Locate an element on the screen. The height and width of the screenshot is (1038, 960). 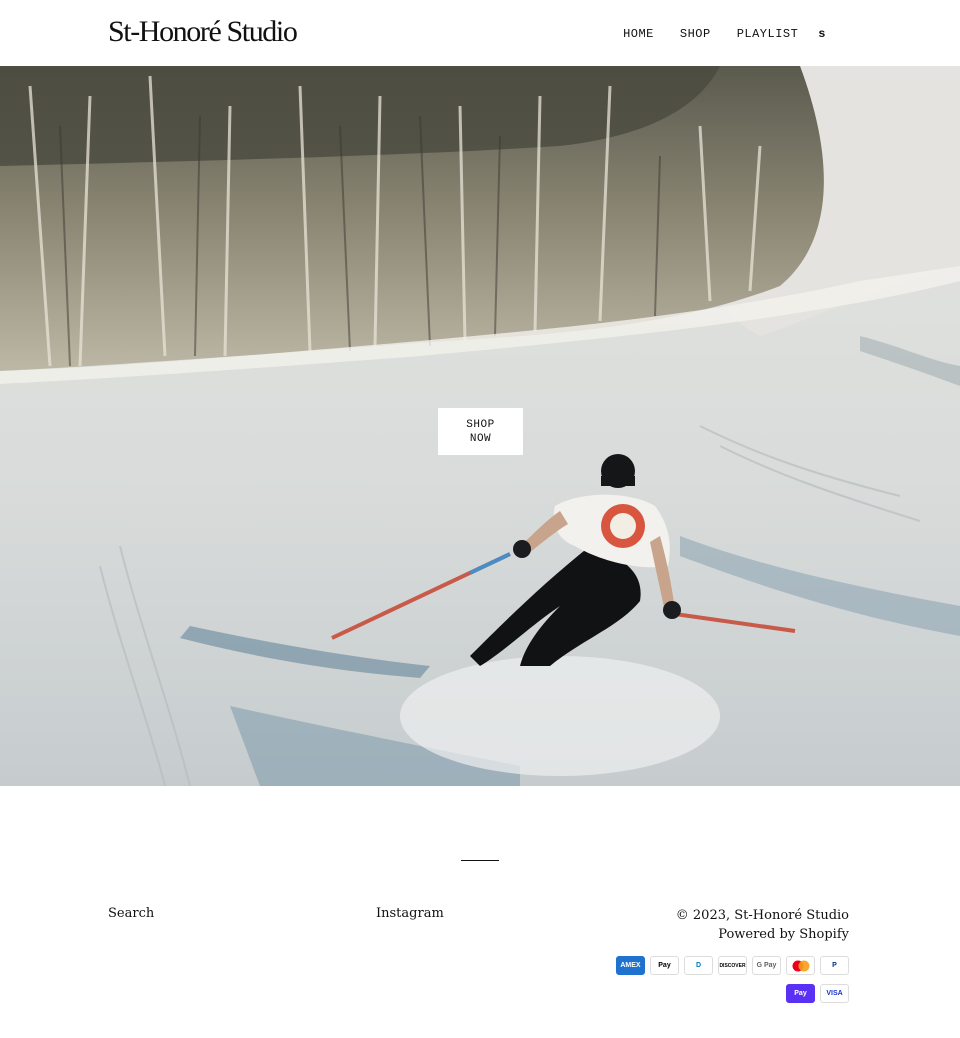
google-pay-icon: G Pay is located at coordinates (766, 965).